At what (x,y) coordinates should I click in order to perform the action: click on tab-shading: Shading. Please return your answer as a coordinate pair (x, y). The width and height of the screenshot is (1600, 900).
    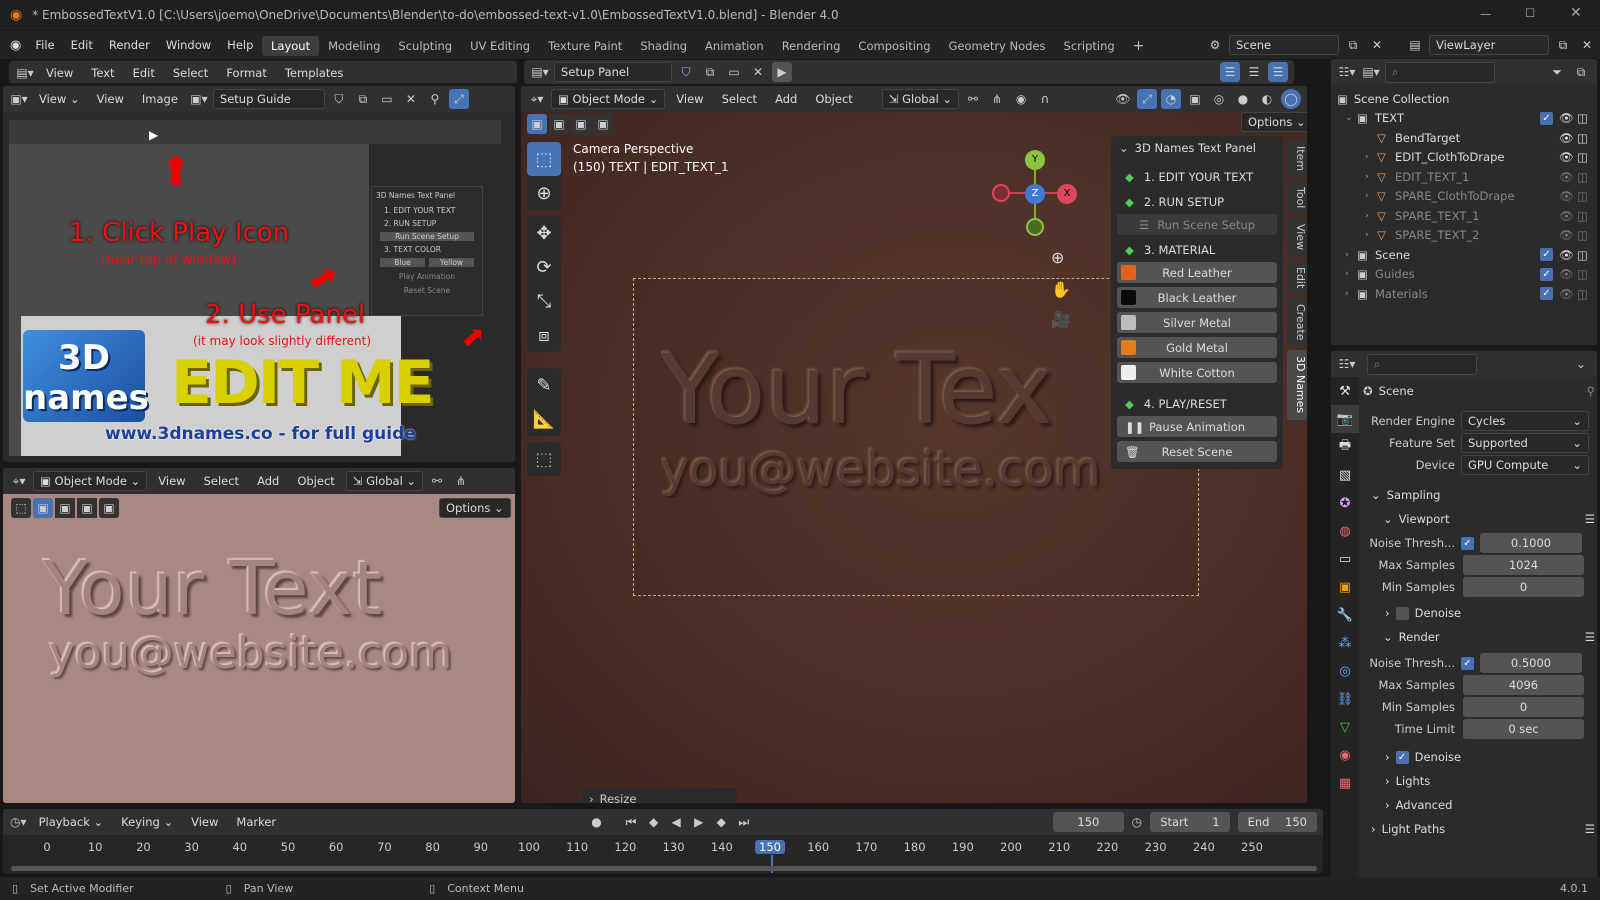
    Looking at the image, I should click on (663, 46).